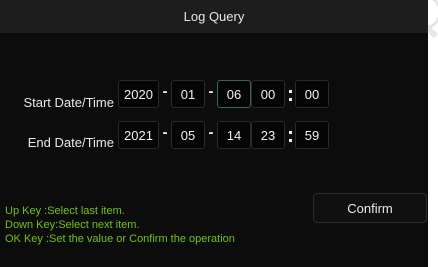 This screenshot has width=438, height=267. I want to click on end-month-field: 05, so click(188, 135).